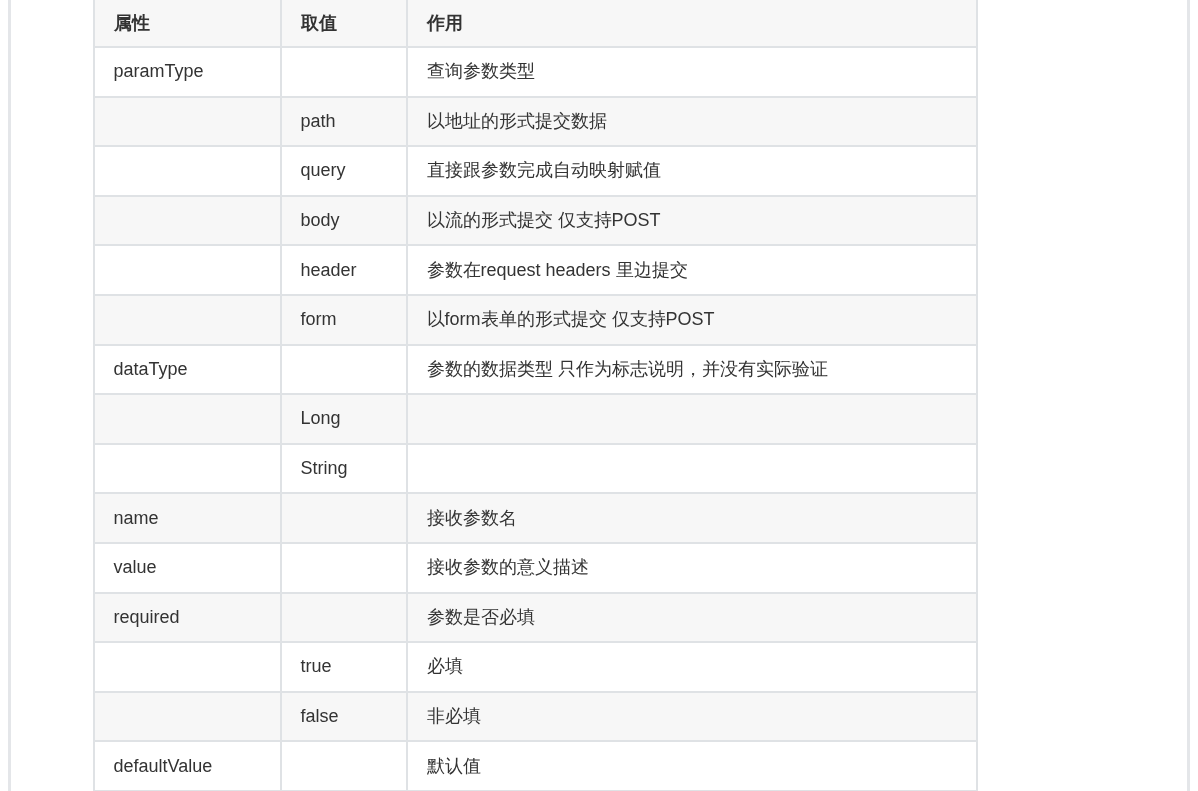 This screenshot has width=1198, height=791. I want to click on table-cell: 默认值, so click(691, 766).